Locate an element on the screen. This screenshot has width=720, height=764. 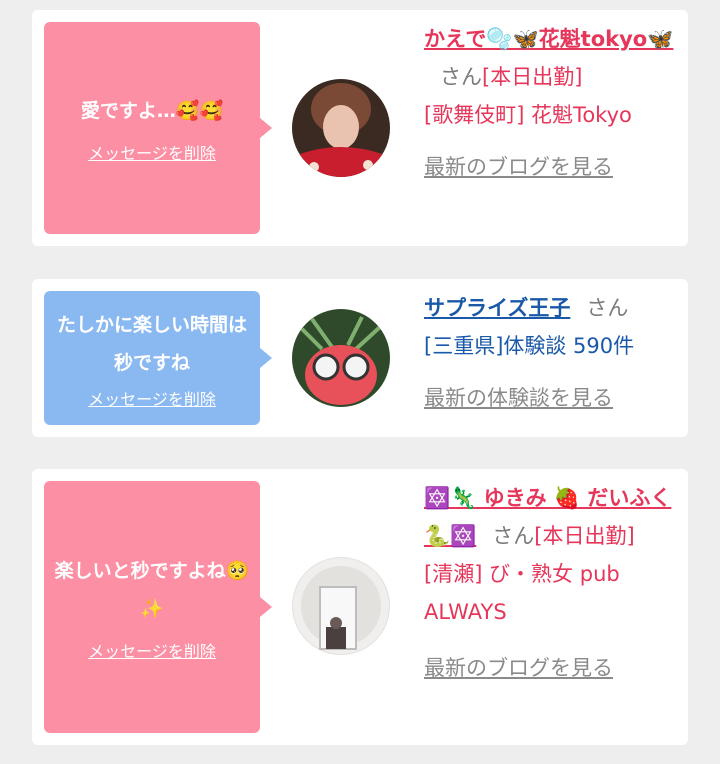
message-bubble: 楽しいと秒ですよね🥺✨ メッセージを削除 is located at coordinates (158, 607).